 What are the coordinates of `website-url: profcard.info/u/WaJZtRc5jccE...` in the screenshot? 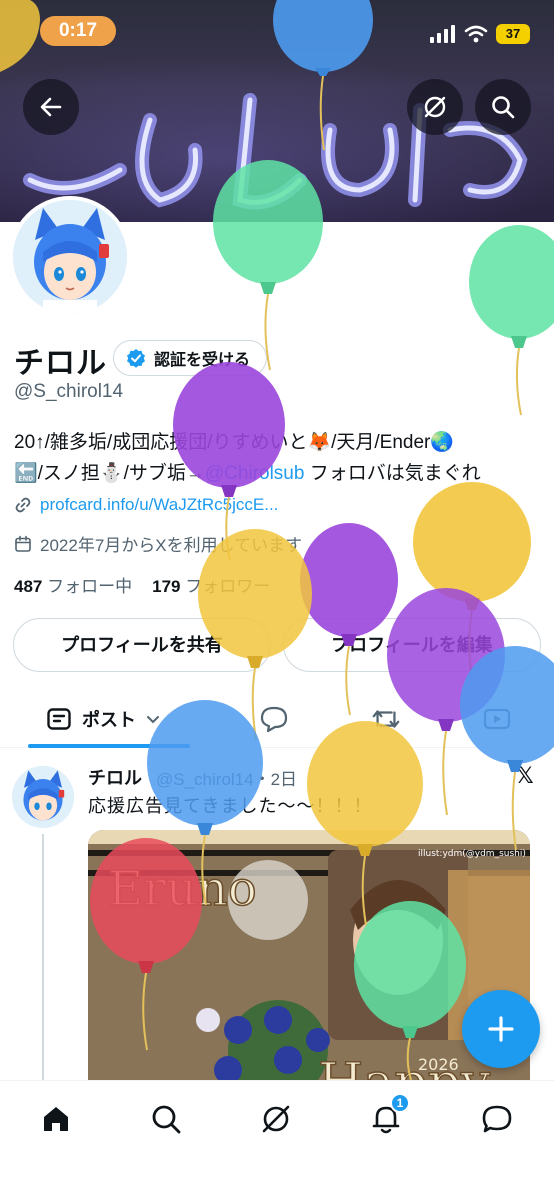 It's located at (159, 505).